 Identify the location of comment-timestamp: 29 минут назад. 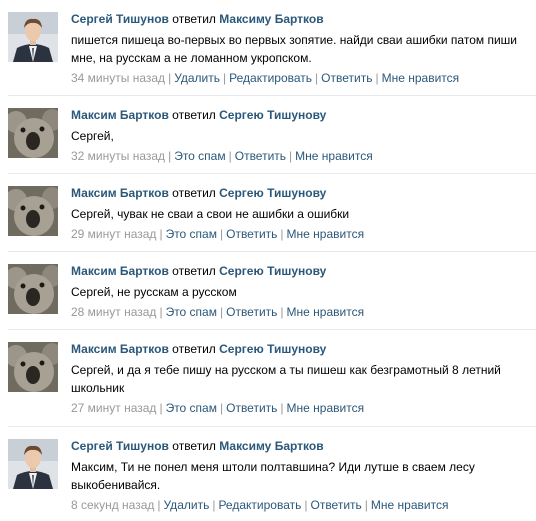
(113, 234).